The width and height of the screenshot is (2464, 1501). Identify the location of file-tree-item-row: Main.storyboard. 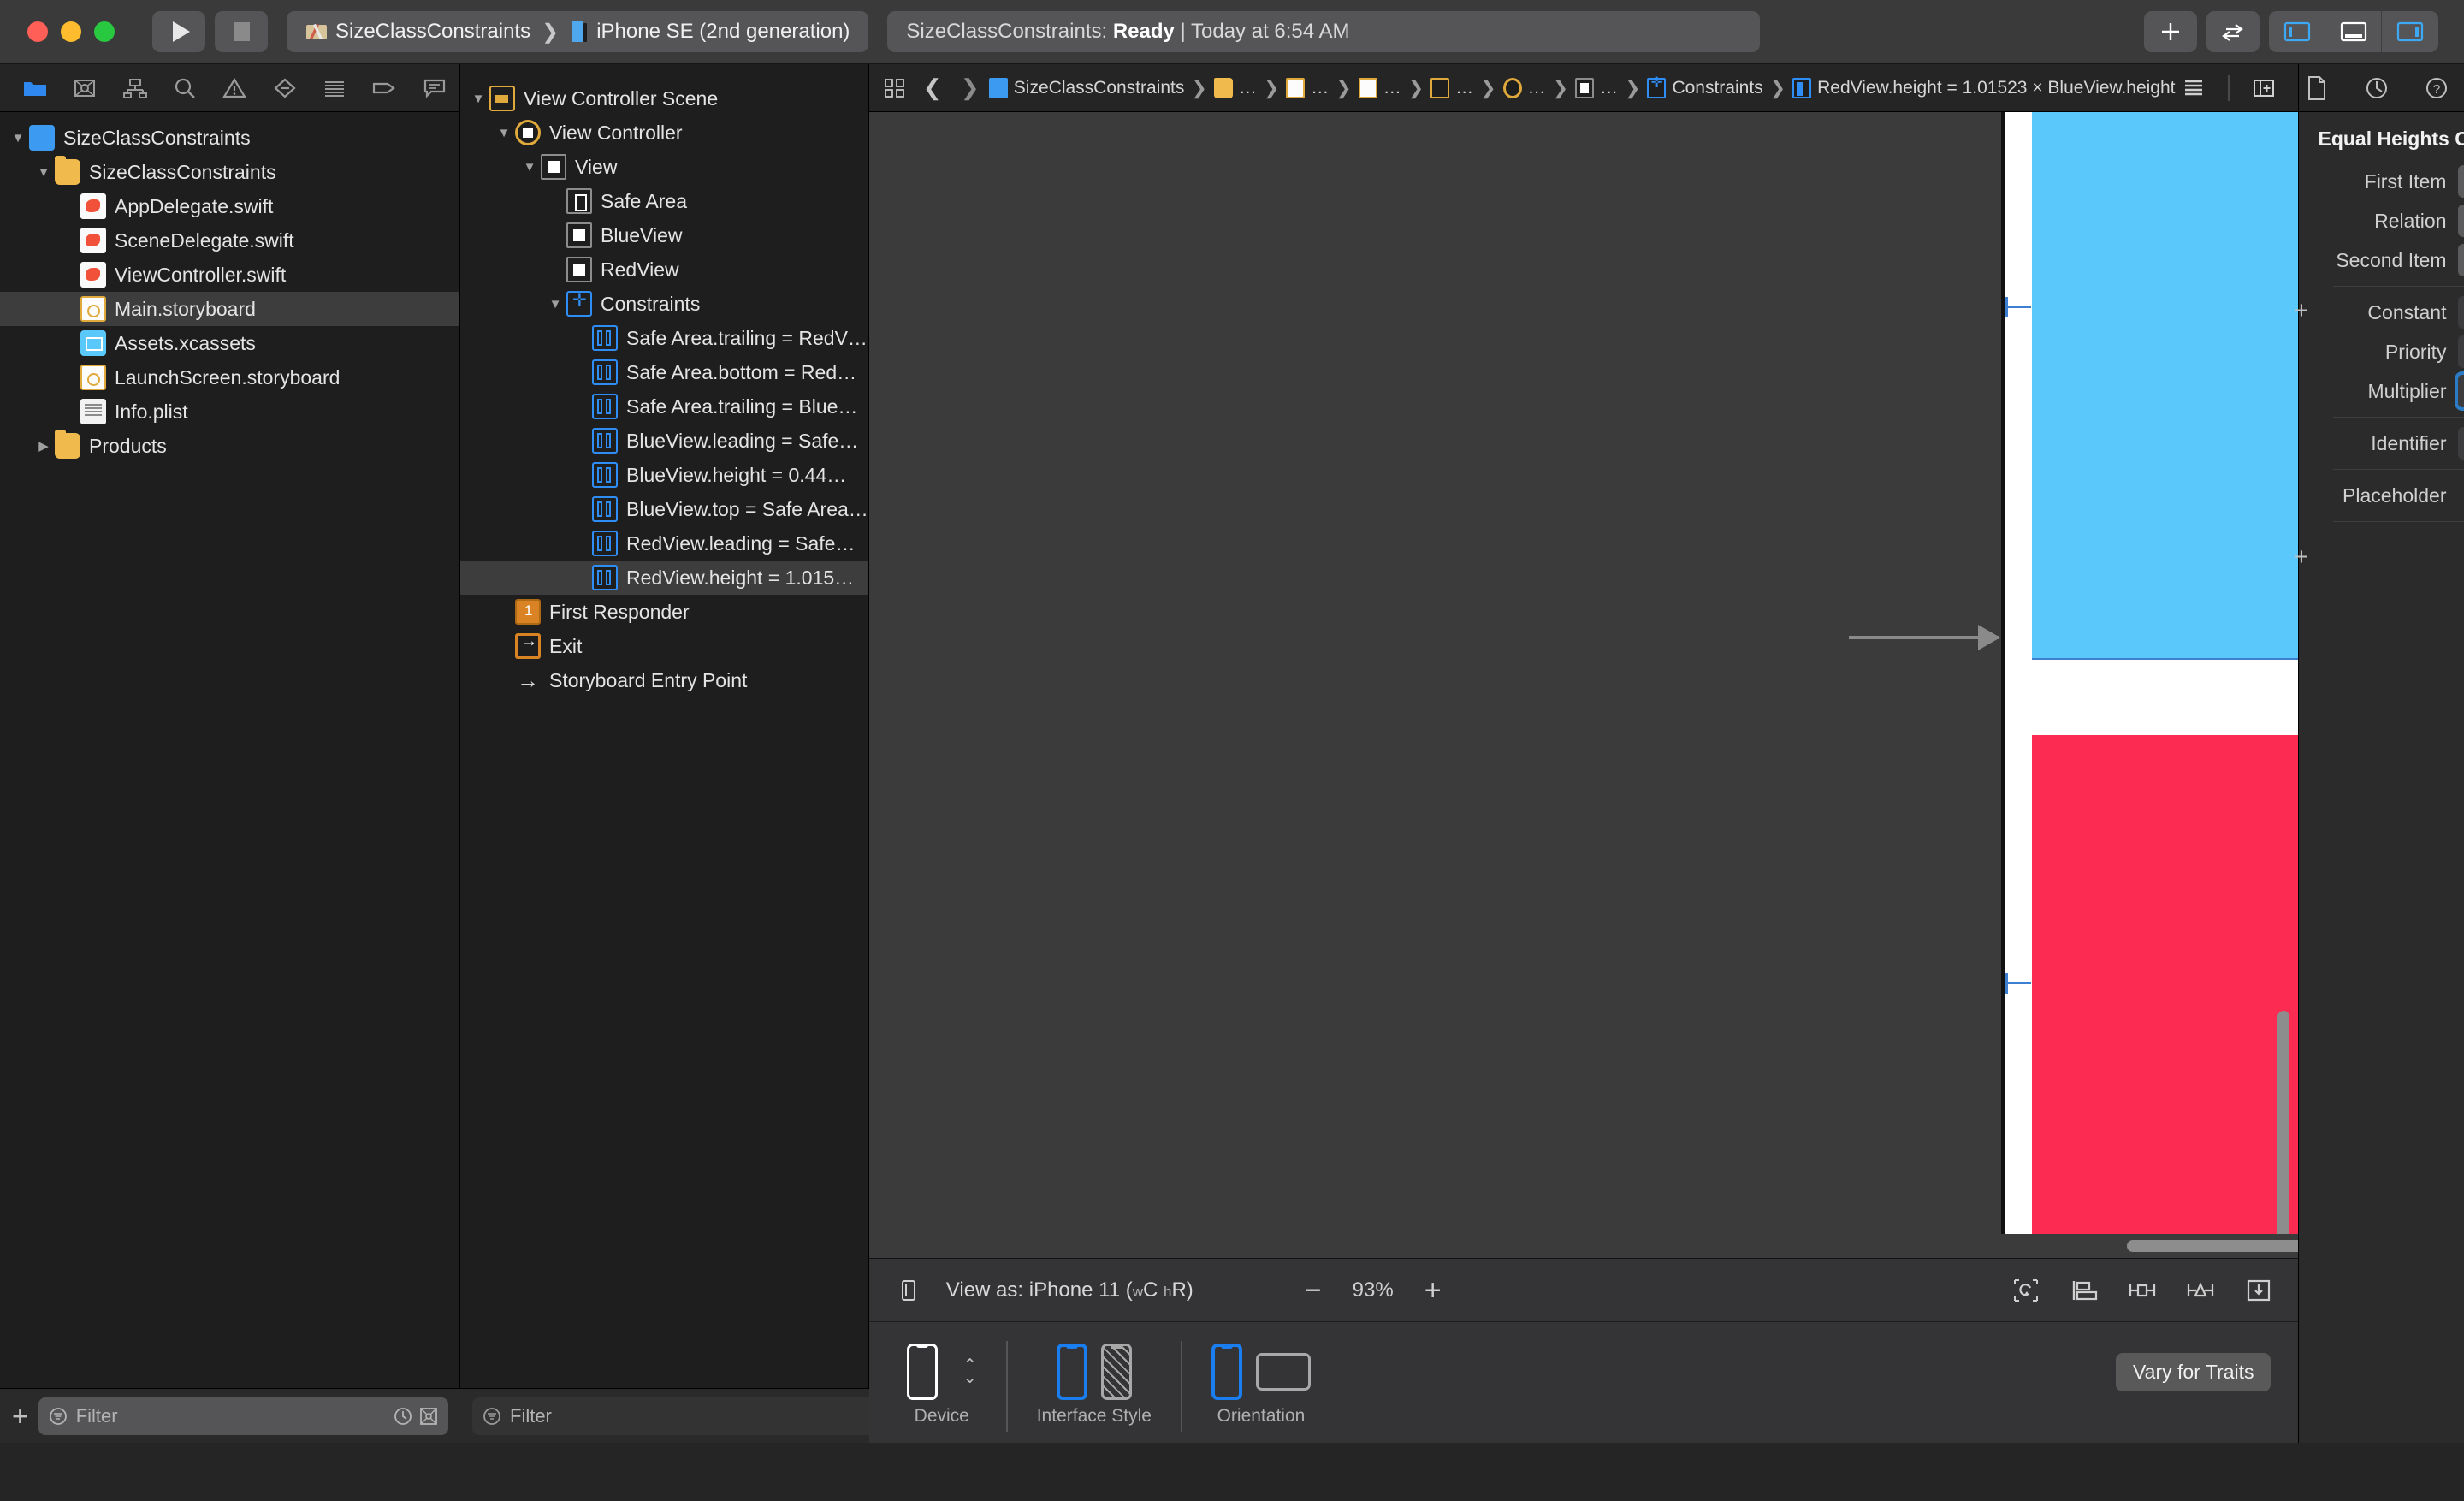
(229, 309).